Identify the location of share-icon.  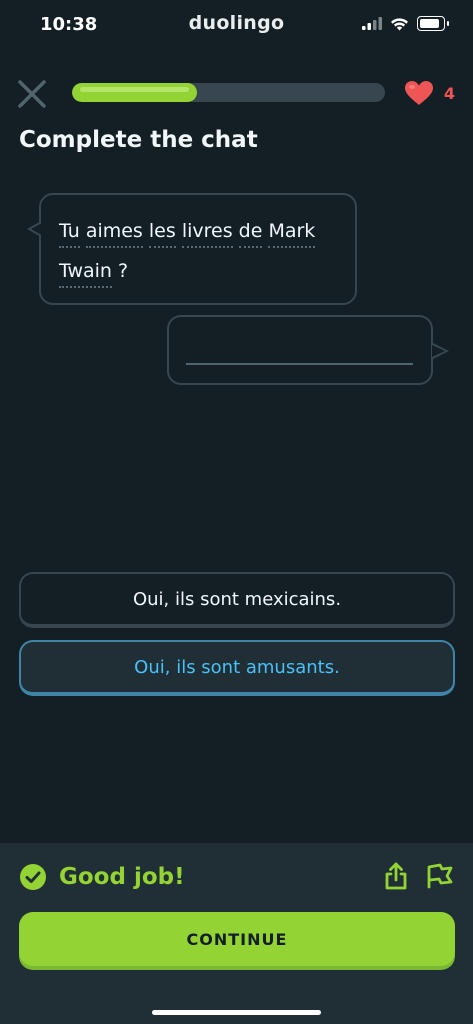
(396, 876).